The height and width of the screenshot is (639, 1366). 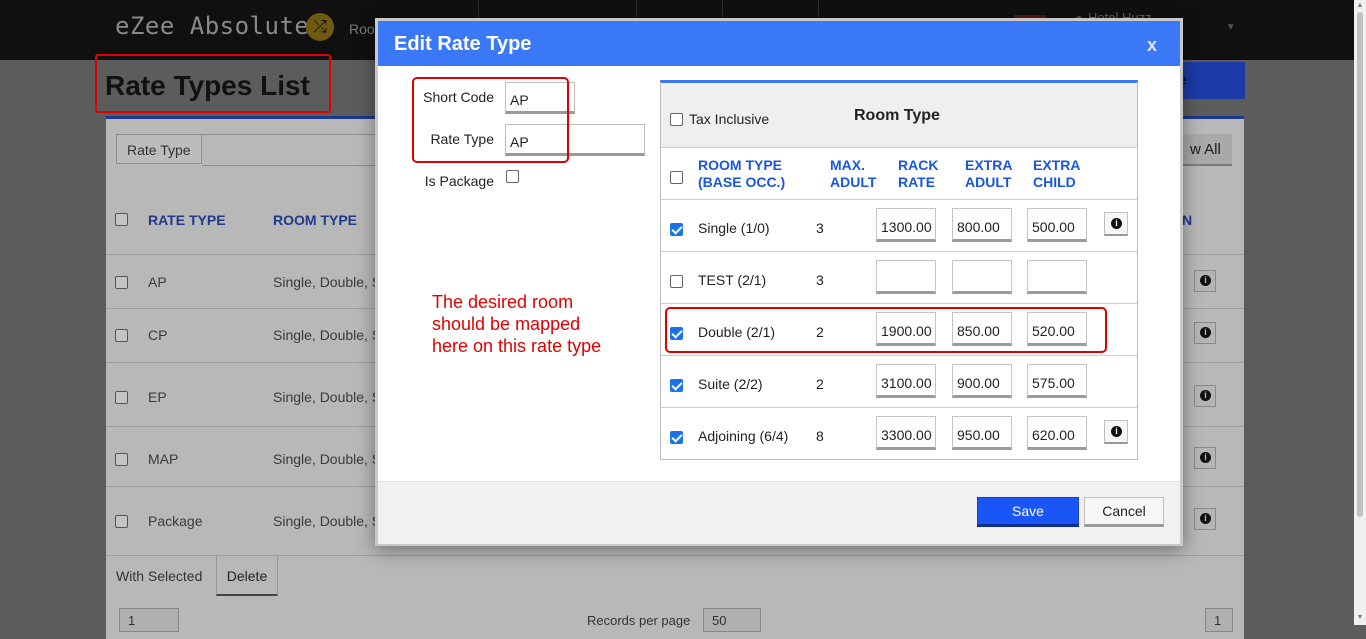 What do you see at coordinates (1206, 150) in the screenshot?
I see `show-all-button: w All` at bounding box center [1206, 150].